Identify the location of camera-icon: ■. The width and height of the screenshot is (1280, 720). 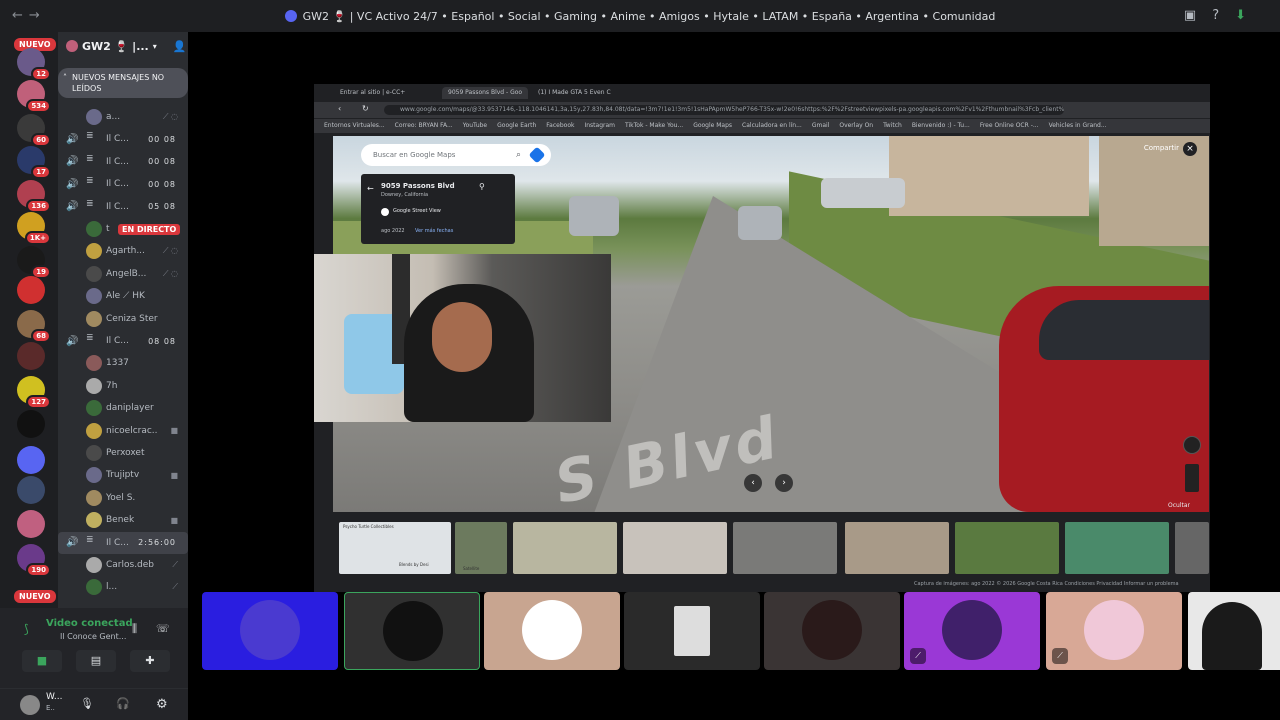
(42, 661).